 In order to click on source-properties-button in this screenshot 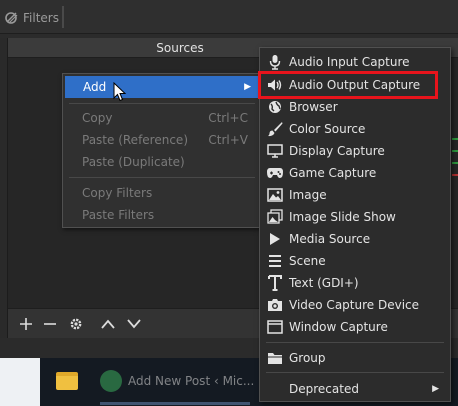, I will do `click(76, 324)`.